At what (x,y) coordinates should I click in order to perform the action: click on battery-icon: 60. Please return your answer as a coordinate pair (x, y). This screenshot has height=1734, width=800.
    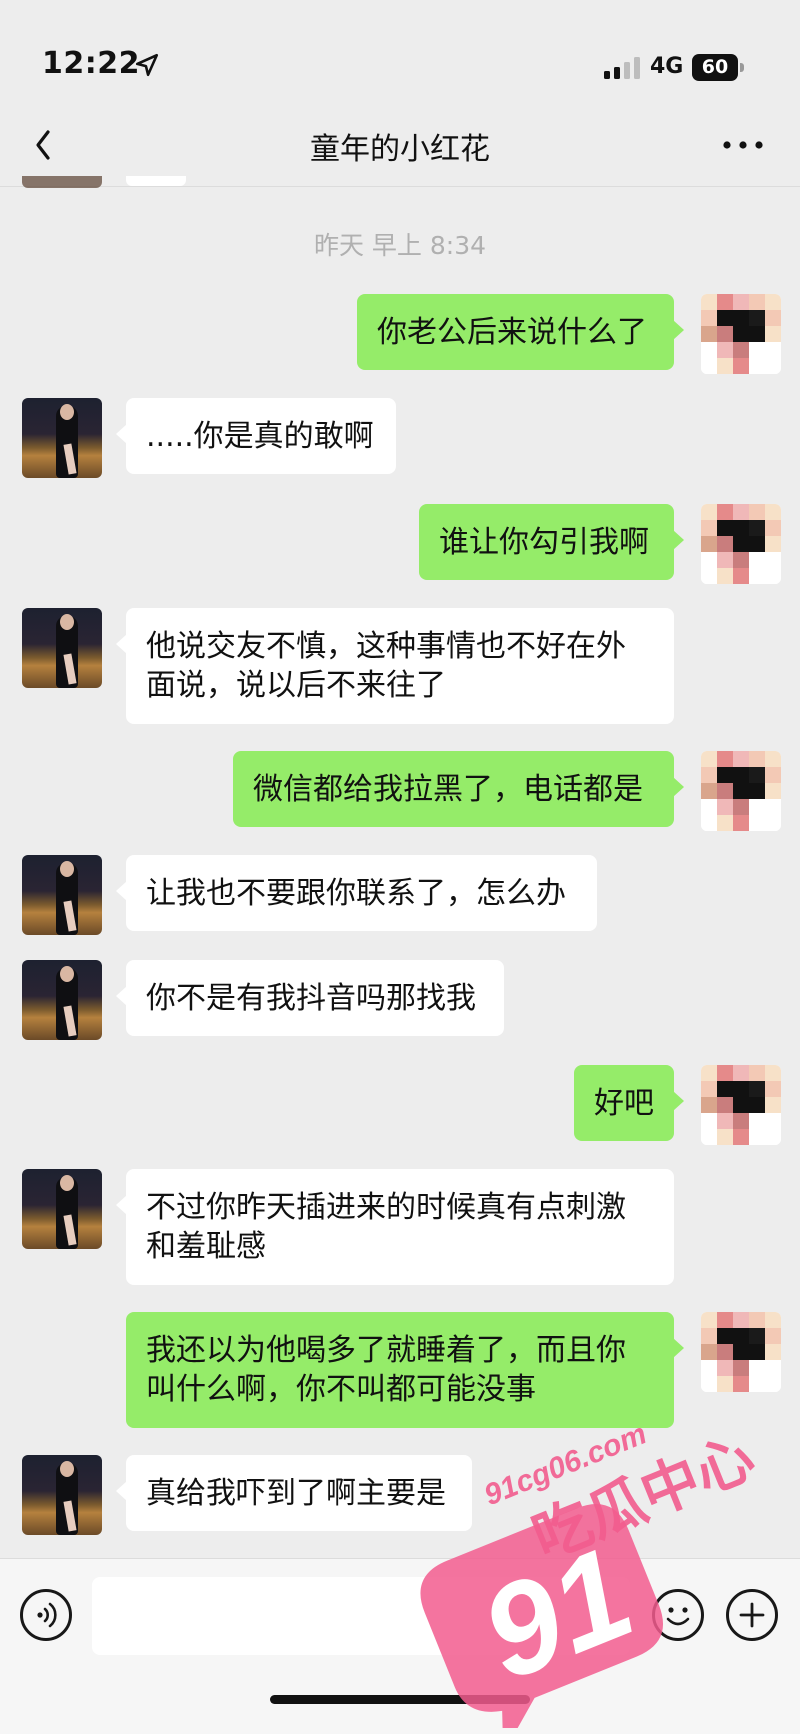
    Looking at the image, I should click on (718, 67).